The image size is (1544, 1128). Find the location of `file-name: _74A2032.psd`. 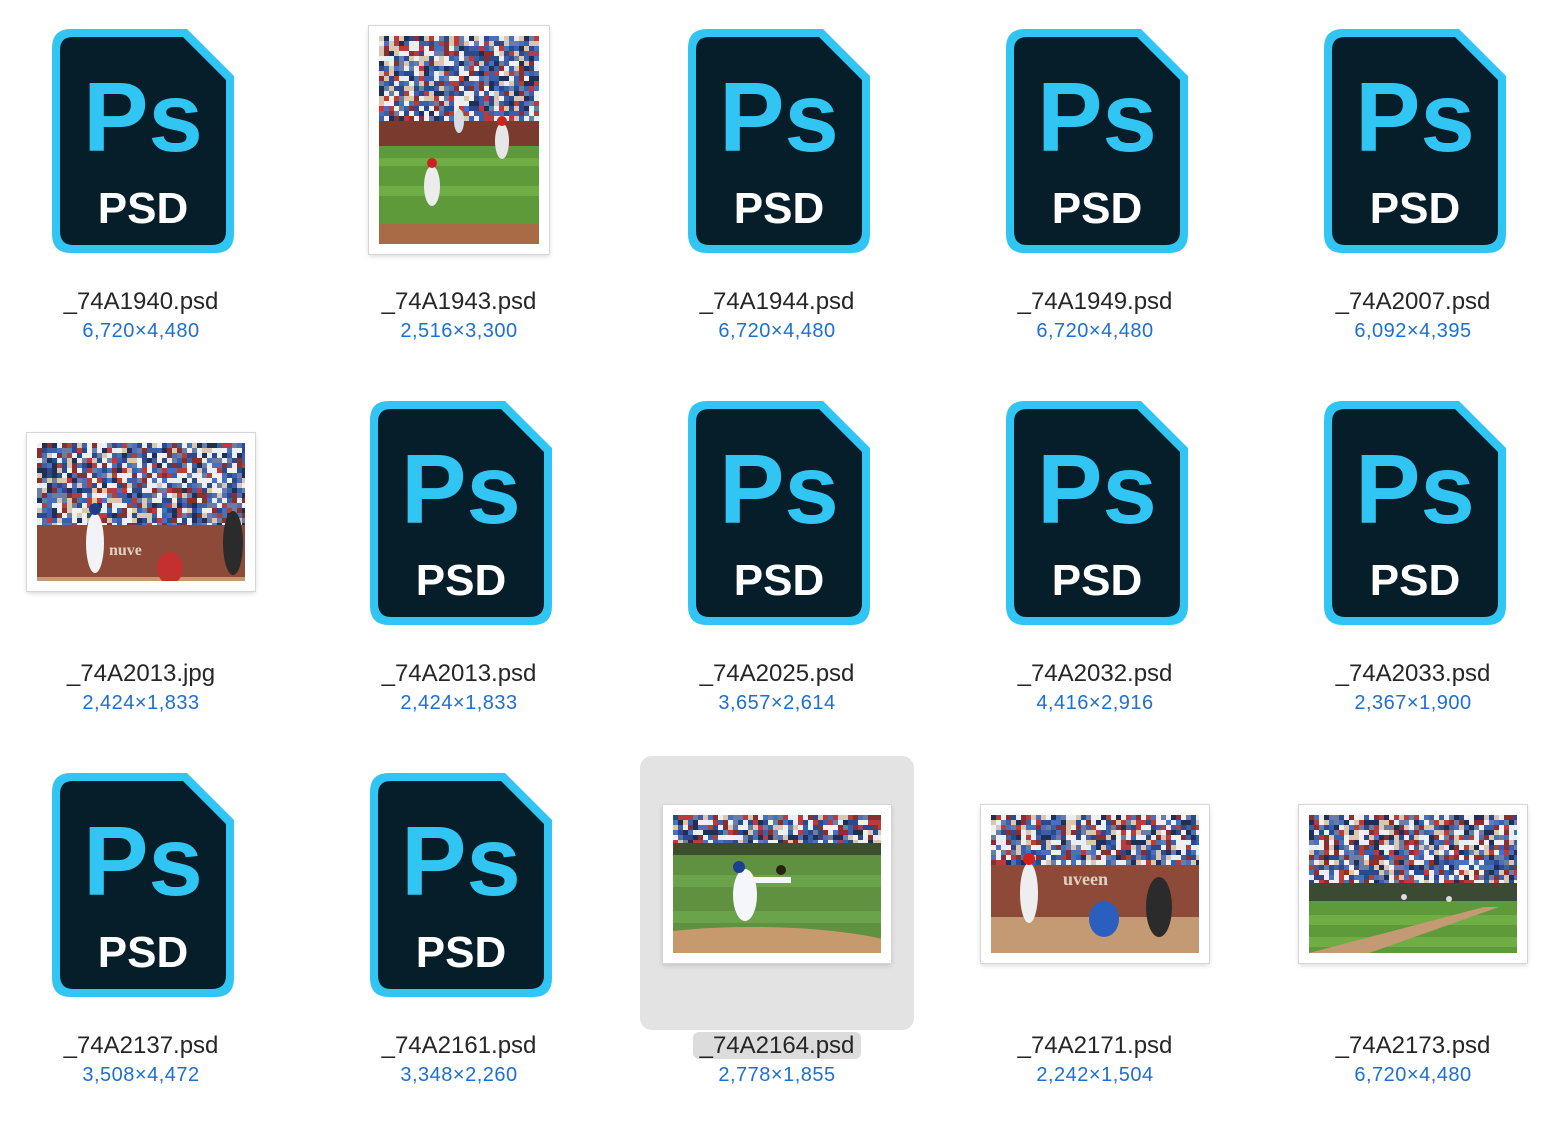

file-name: _74A2032.psd is located at coordinates (1095, 674).